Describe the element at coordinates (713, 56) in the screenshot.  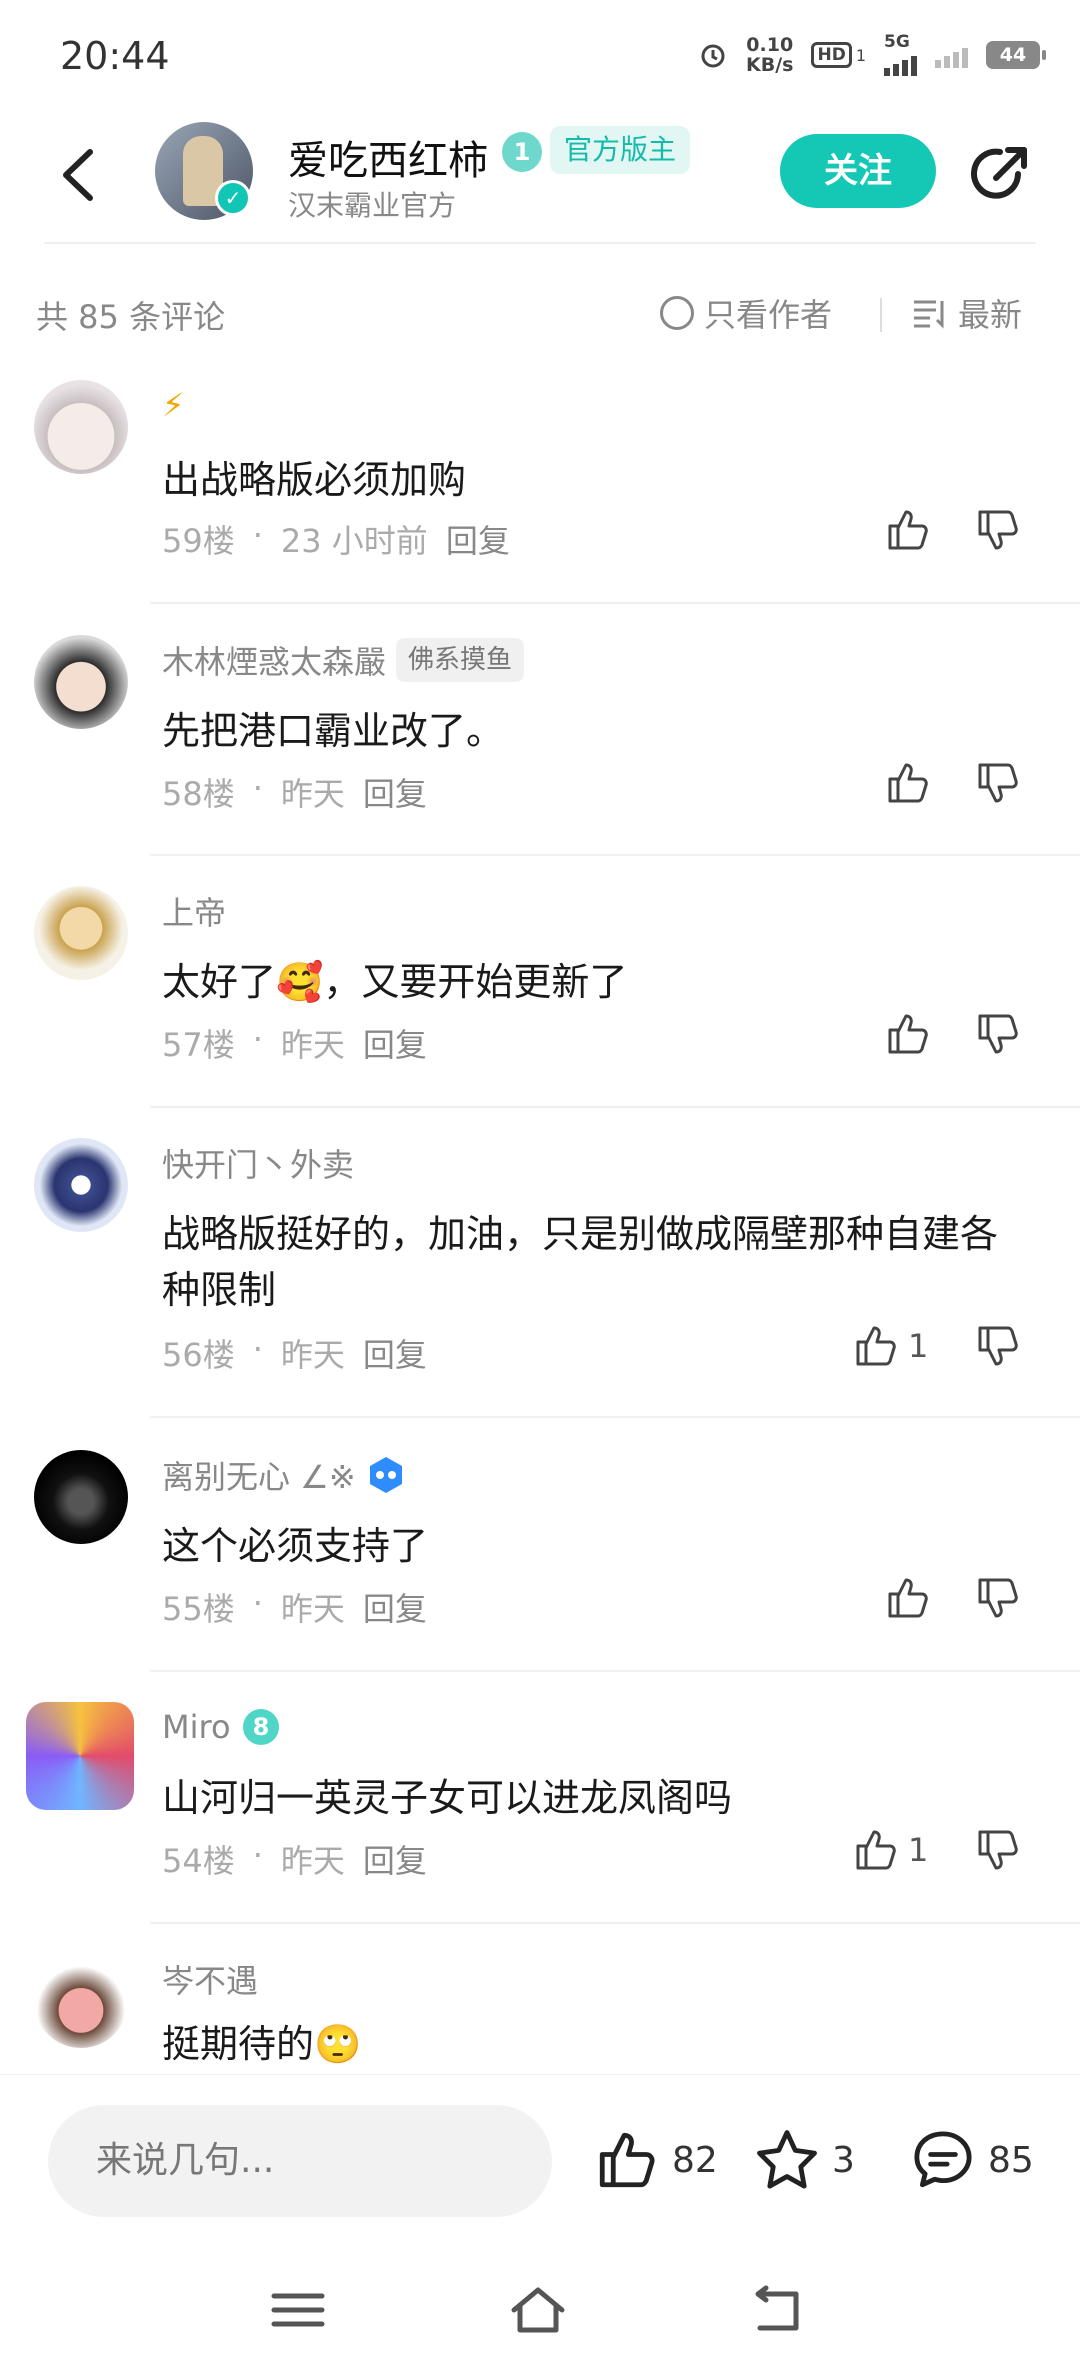
I see `alarm-icon` at that location.